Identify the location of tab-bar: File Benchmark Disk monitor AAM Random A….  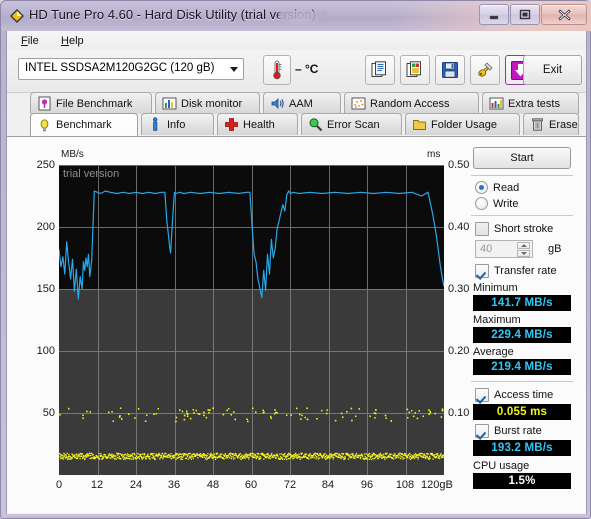
(296, 114).